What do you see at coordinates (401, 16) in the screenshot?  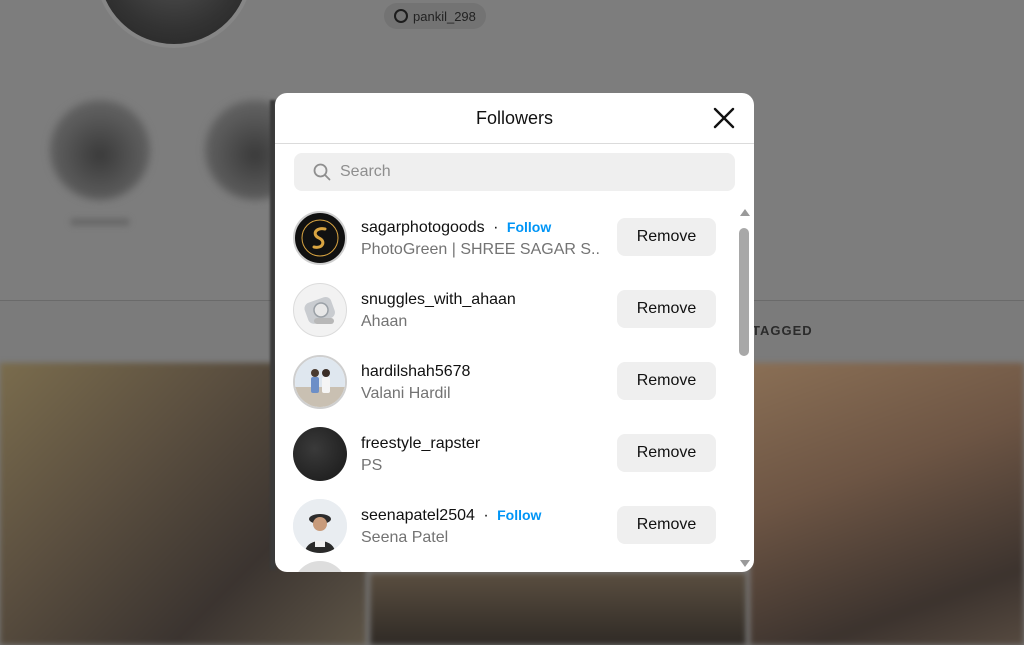 I see `threads-icon` at bounding box center [401, 16].